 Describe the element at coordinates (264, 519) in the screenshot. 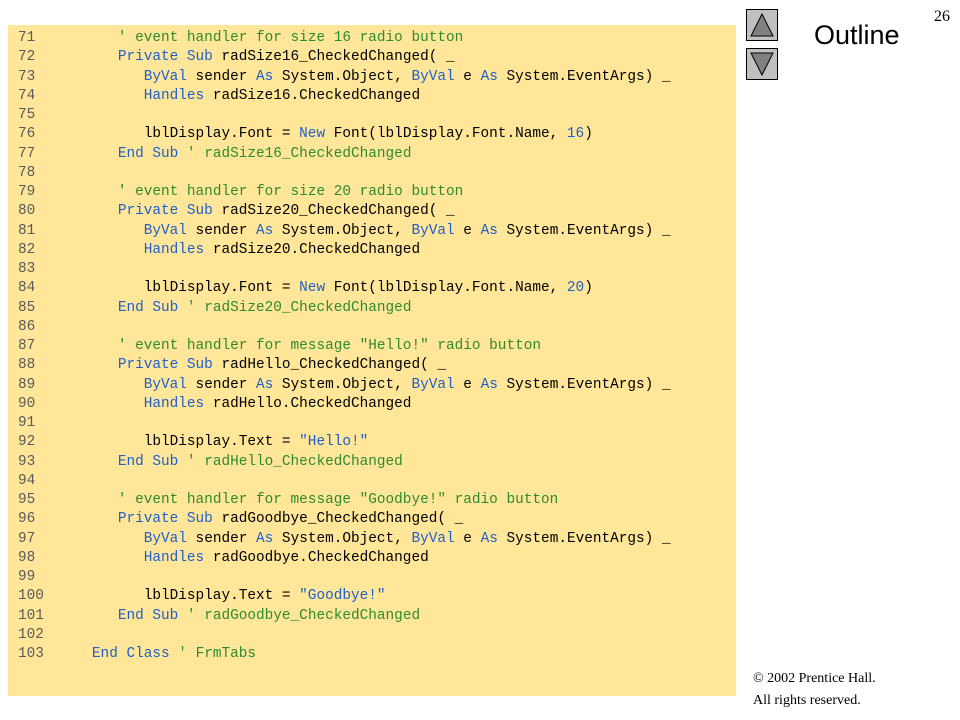

I see `code-text: Private Sub radGoodbye_CheckedChanged( _` at that location.